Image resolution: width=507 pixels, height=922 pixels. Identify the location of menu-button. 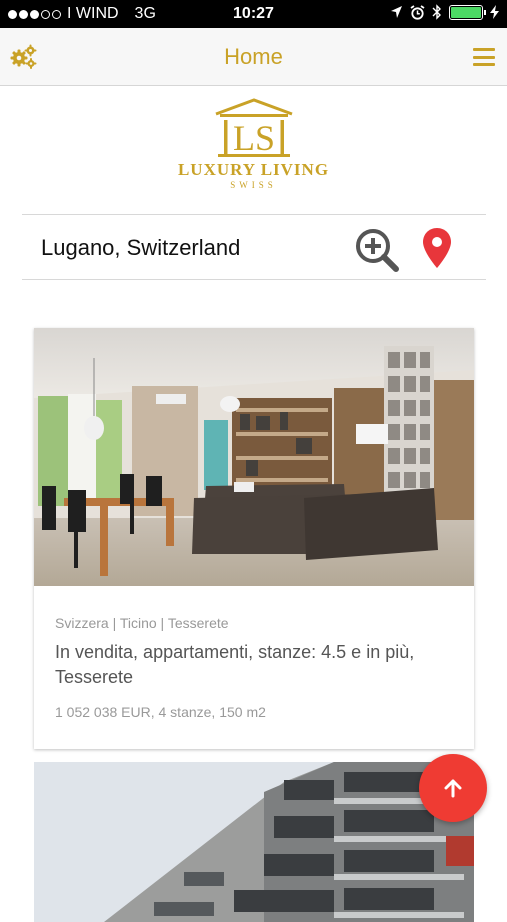
(484, 57).